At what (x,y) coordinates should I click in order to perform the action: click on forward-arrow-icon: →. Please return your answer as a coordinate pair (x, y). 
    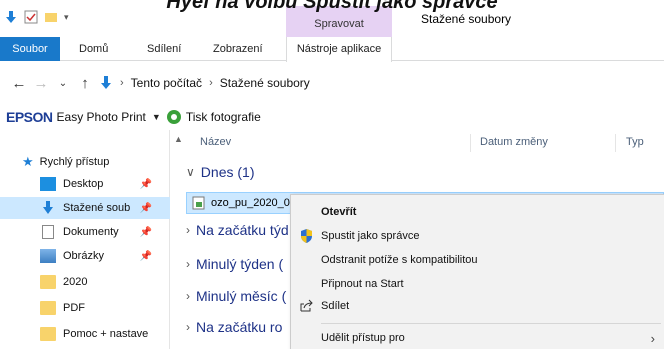
    Looking at the image, I should click on (41, 83).